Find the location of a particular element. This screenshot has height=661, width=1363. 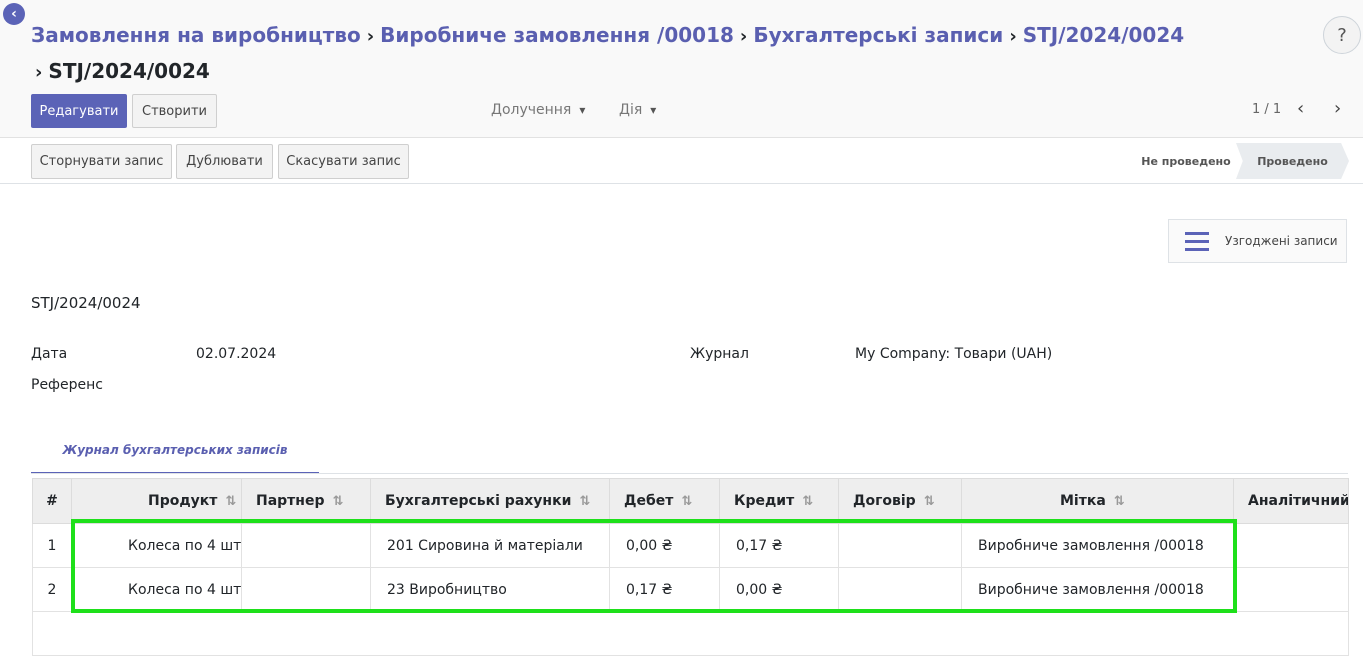

action-dropdown: Дія ▾ is located at coordinates (637, 110).